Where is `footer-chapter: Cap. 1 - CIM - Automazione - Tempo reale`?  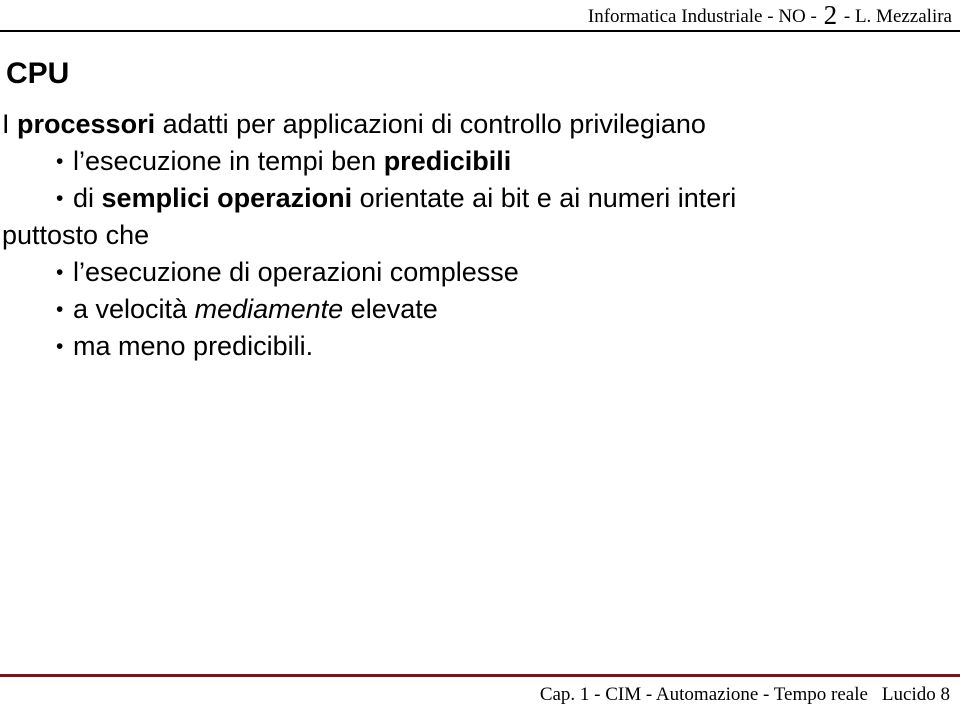 footer-chapter: Cap. 1 - CIM - Automazione - Tempo reale is located at coordinates (703, 694).